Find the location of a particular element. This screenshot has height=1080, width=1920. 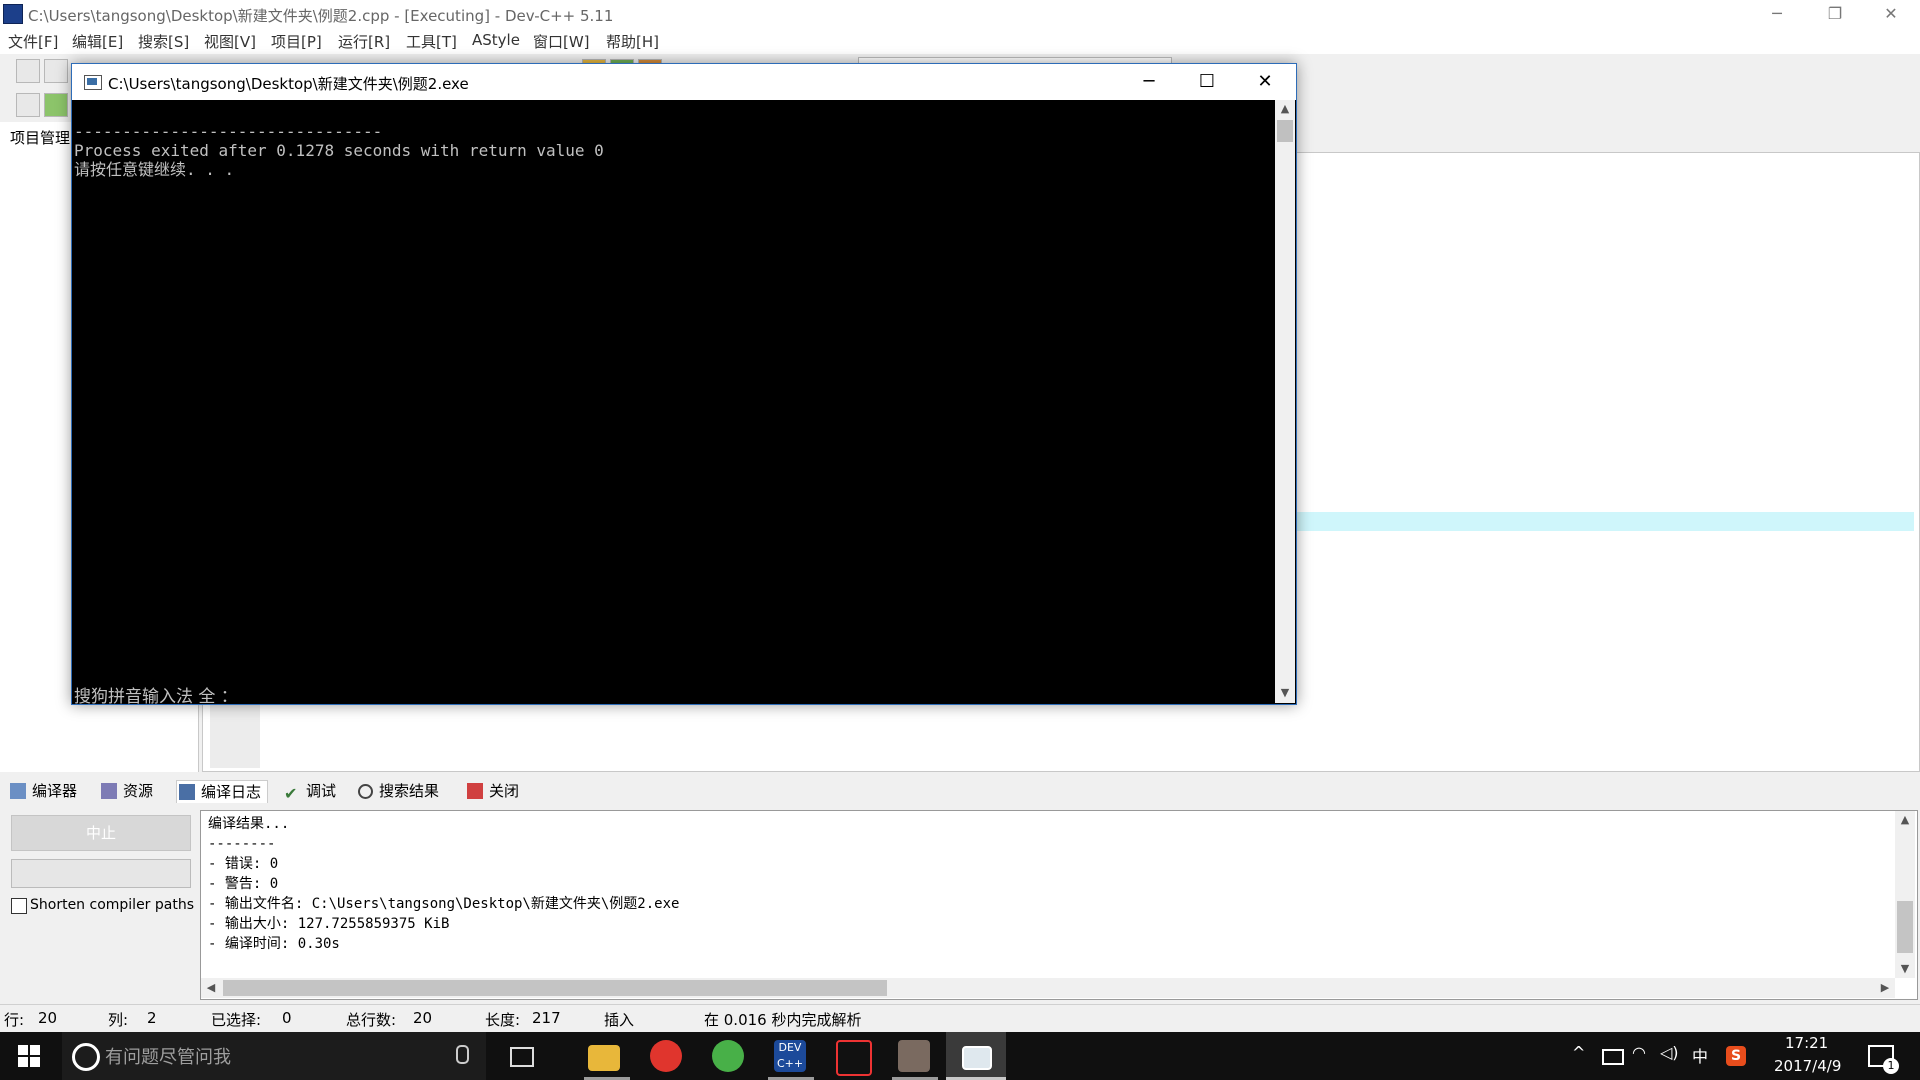

menu-run: 运行[R] is located at coordinates (364, 41).